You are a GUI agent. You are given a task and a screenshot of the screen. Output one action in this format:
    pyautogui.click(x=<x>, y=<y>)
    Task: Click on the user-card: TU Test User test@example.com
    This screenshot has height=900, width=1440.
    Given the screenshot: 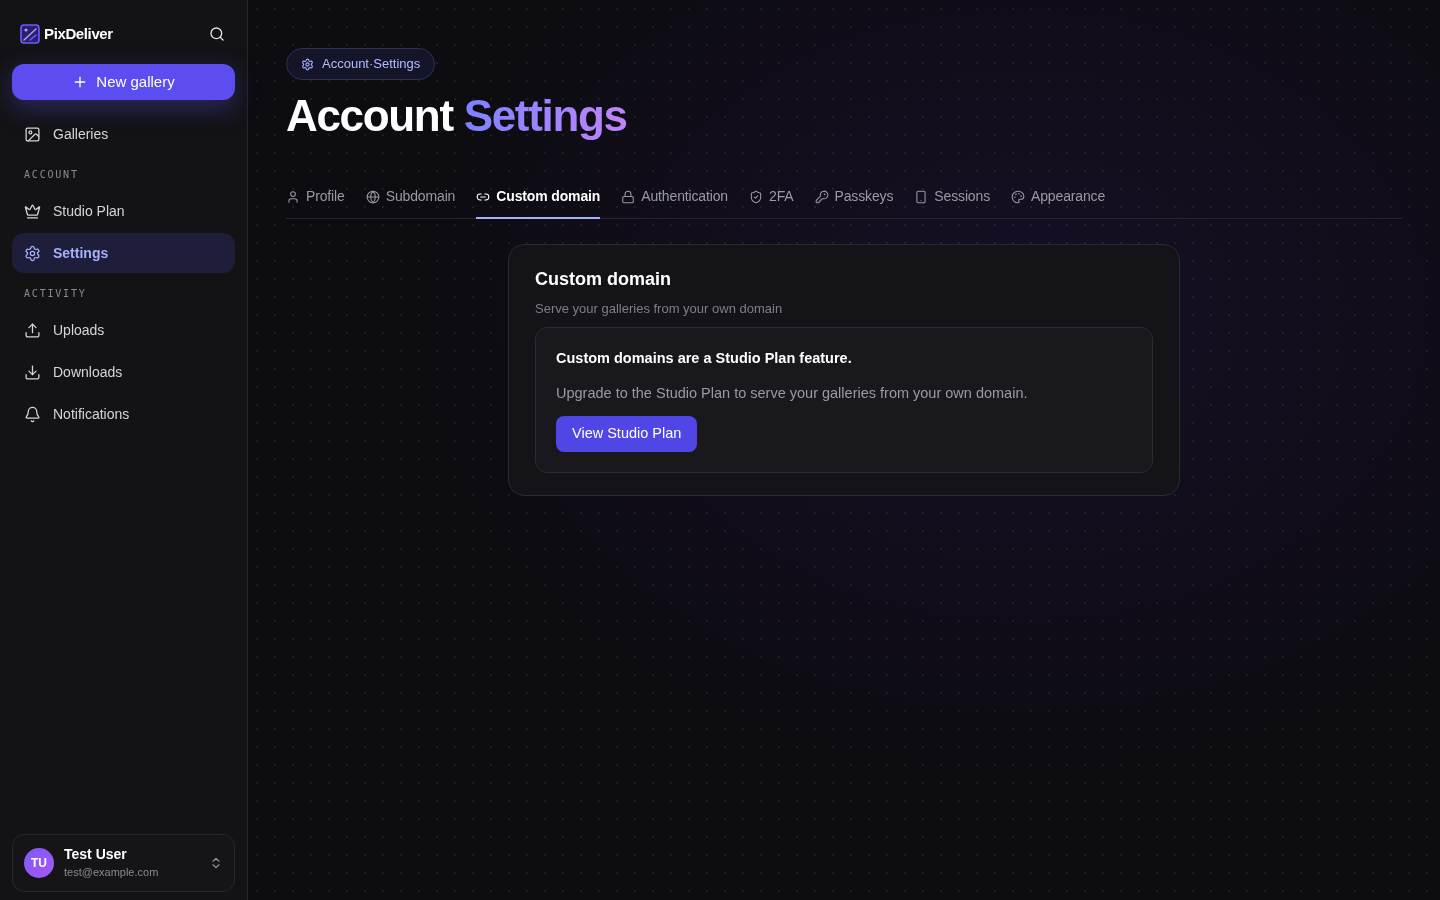 What is the action you would take?
    pyautogui.click(x=123, y=863)
    